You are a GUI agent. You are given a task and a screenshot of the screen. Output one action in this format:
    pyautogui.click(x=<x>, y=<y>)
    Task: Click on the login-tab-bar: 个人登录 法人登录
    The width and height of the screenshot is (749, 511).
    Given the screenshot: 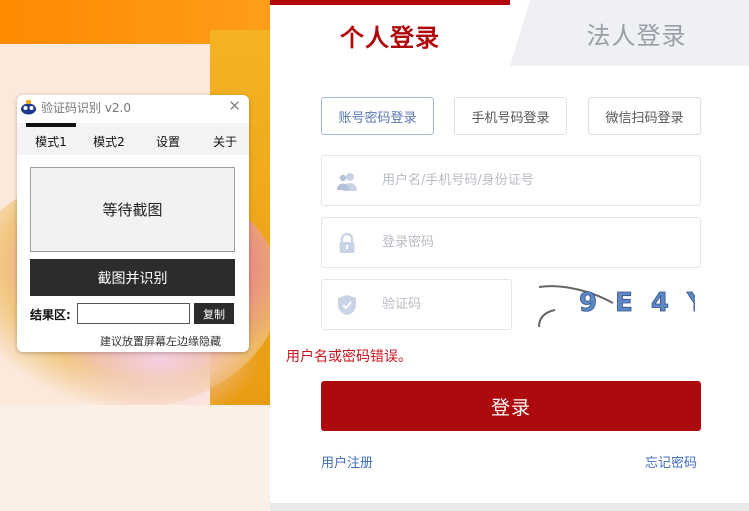 What is the action you would take?
    pyautogui.click(x=509, y=33)
    